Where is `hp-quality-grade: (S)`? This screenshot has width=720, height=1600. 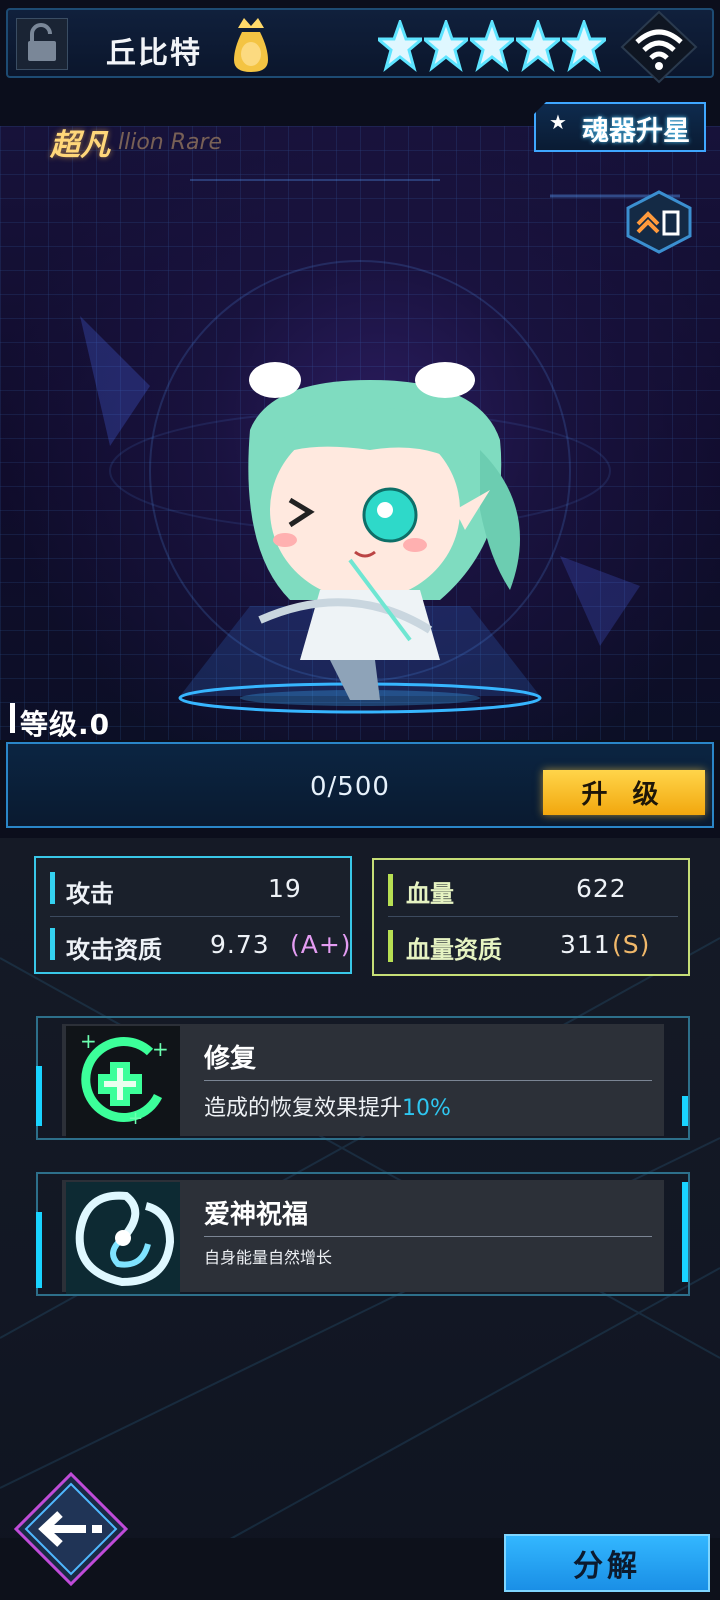
hp-quality-grade: (S) is located at coordinates (631, 944).